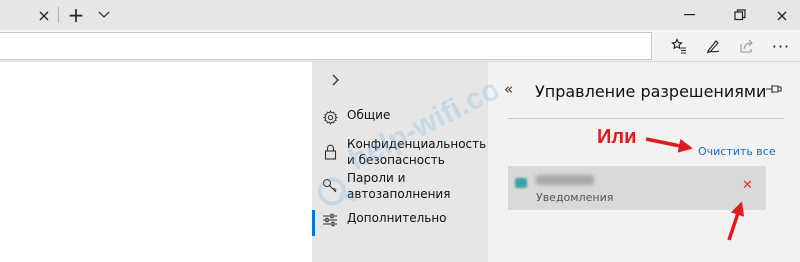  I want to click on more-icon: ···, so click(781, 46).